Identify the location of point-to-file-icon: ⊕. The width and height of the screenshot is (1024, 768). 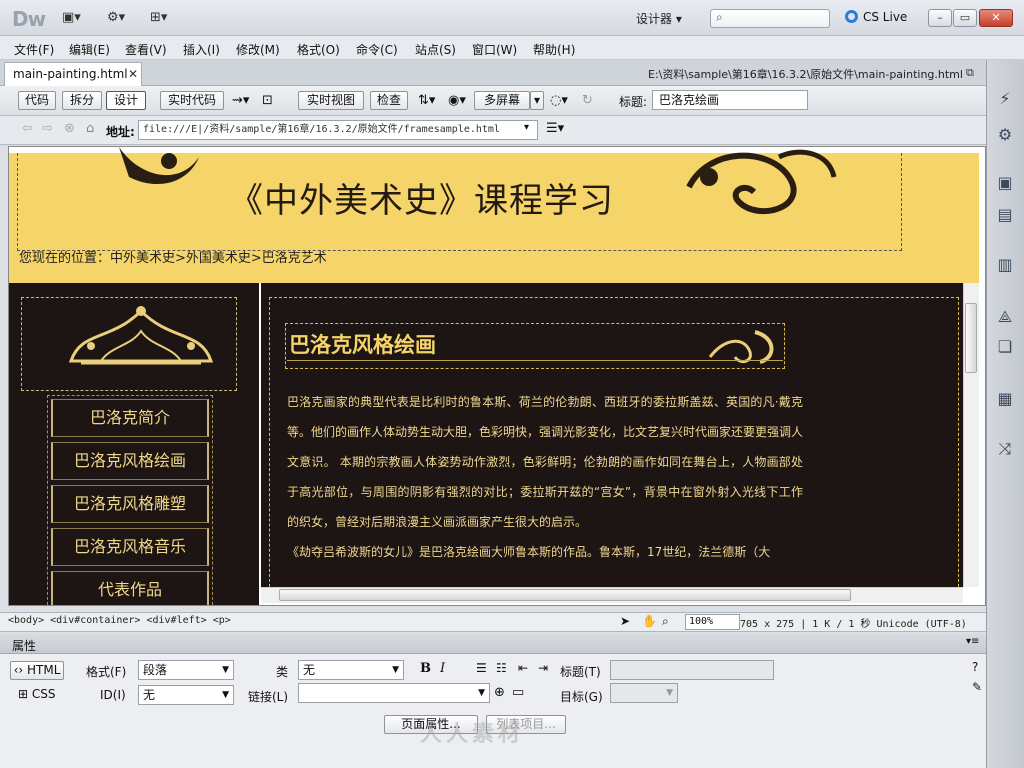
(499, 692).